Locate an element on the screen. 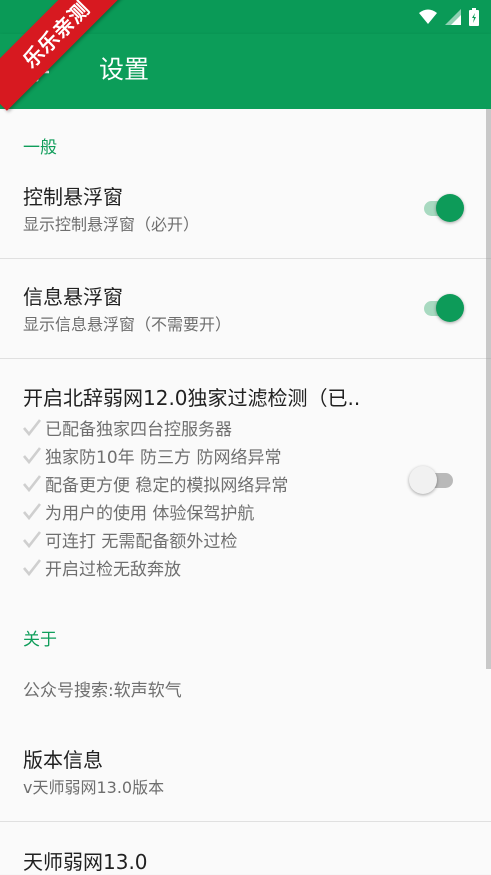 This screenshot has height=875, width=491. feature-text: 独家防10年 防三方 防网络异常 is located at coordinates (163, 457).